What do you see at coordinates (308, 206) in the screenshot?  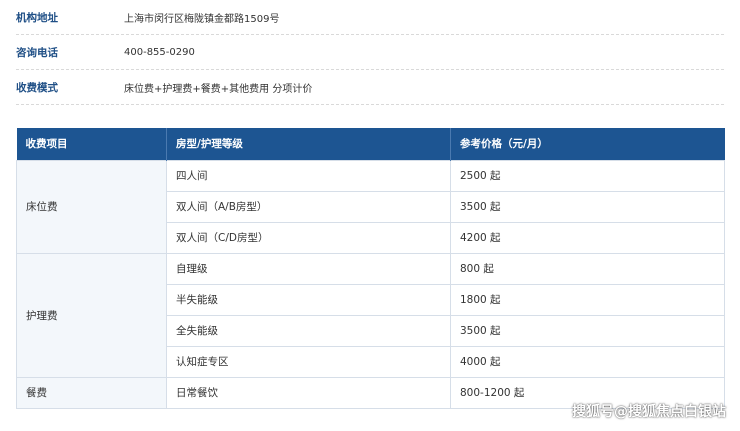 I see `item-cell: 双人间（A/B房型）` at bounding box center [308, 206].